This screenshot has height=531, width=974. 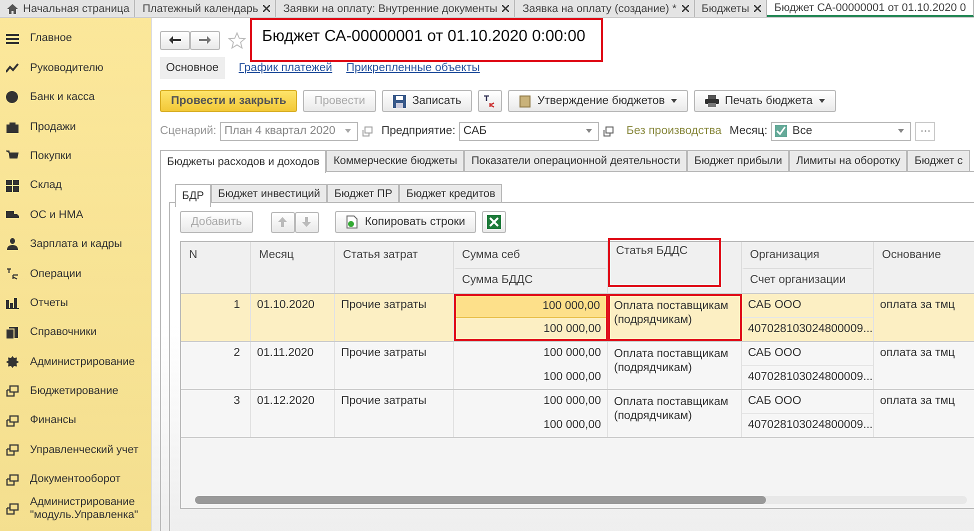 I want to click on tab-label: Начальная страница, so click(x=76, y=8).